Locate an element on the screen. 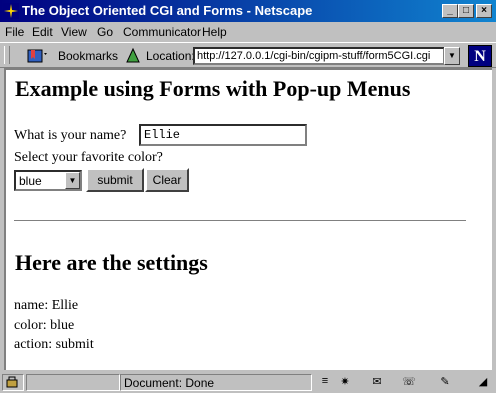 The height and width of the screenshot is (393, 496). result-color: color: blue is located at coordinates (44, 325).